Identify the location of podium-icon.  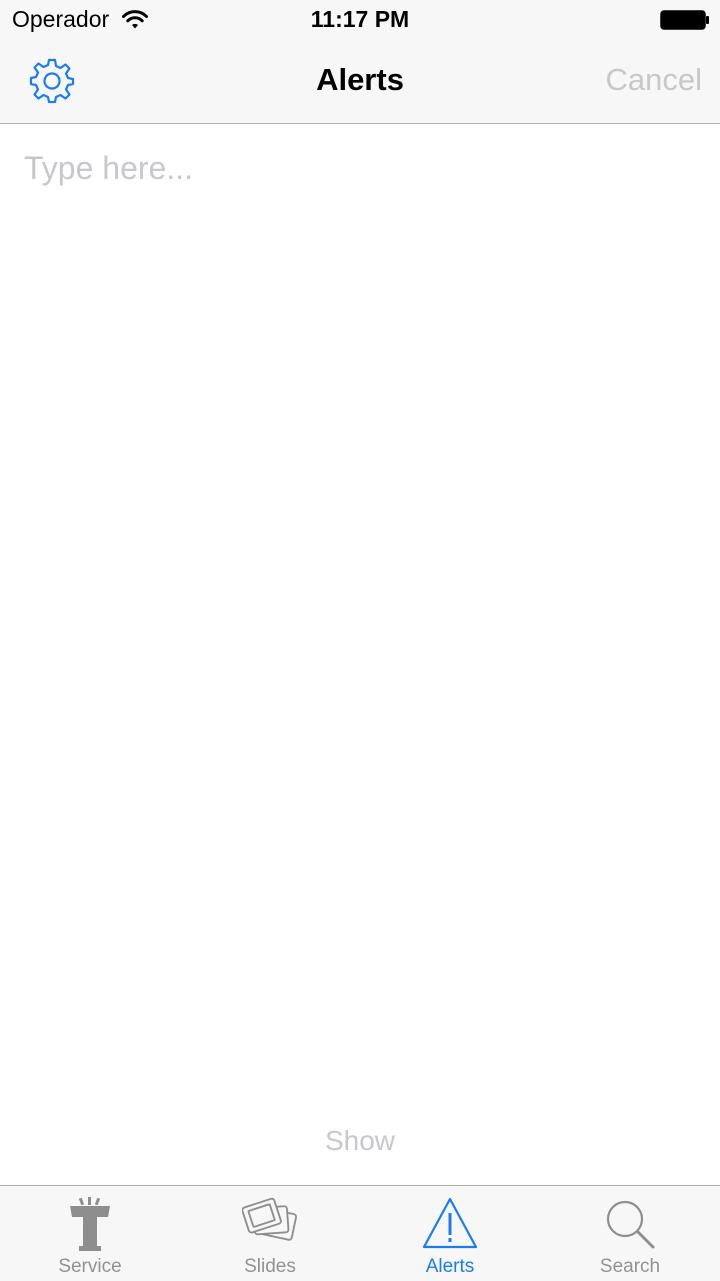
(90, 1224).